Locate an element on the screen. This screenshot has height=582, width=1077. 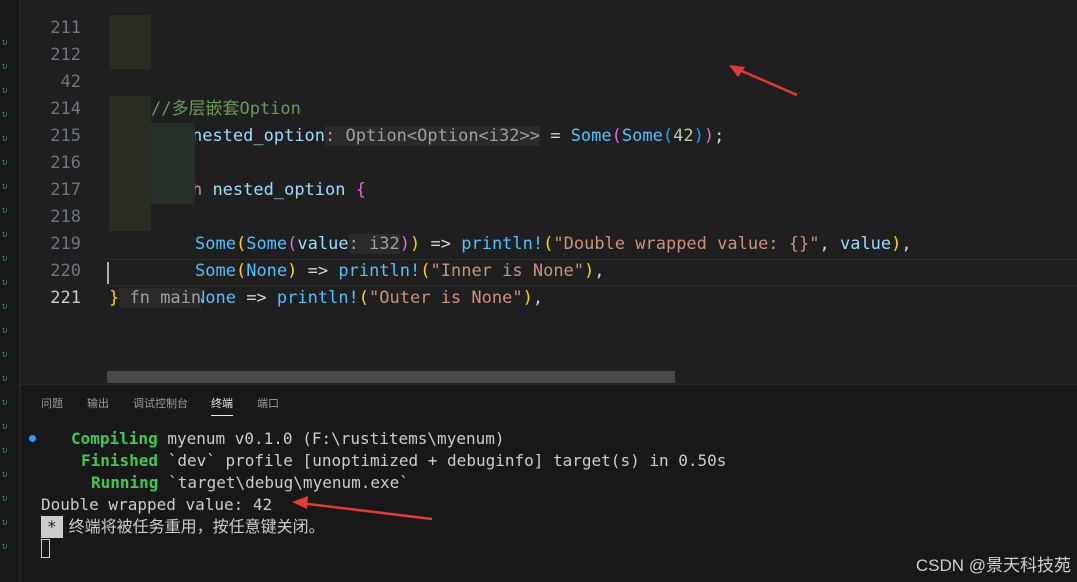
program-output-line: Double wrapped value: 42 is located at coordinates (157, 504).